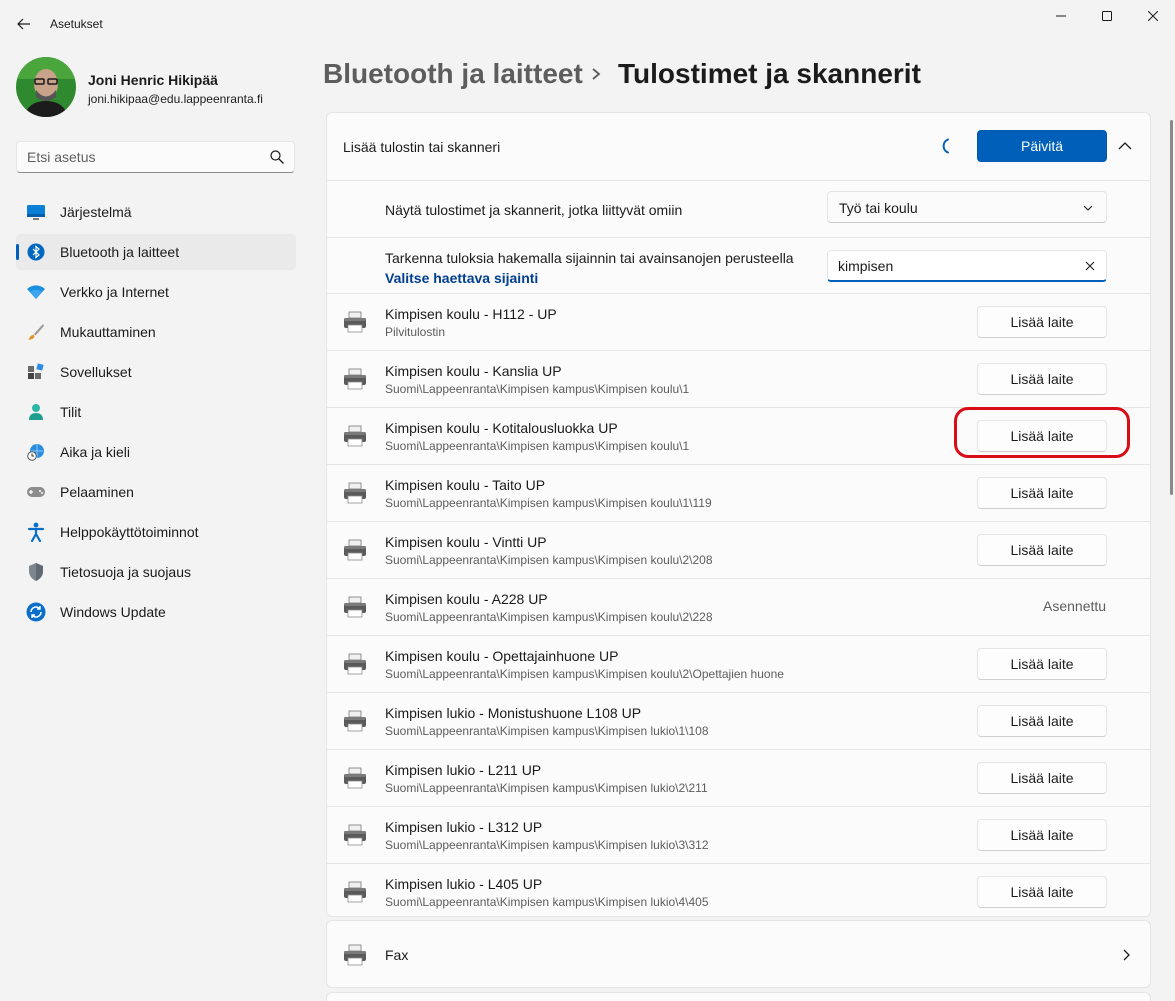 The height and width of the screenshot is (1001, 1175). Describe the element at coordinates (36, 332) in the screenshot. I see `brush-icon` at that location.